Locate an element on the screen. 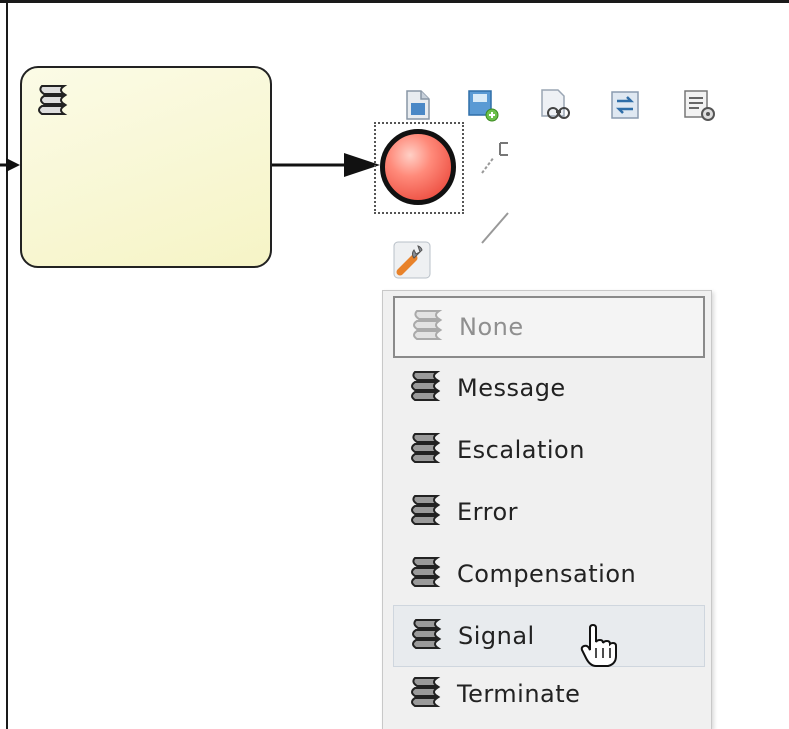 Image resolution: width=789 pixels, height=729 pixels. sequence-flow-to-end is located at coordinates (327, 165).